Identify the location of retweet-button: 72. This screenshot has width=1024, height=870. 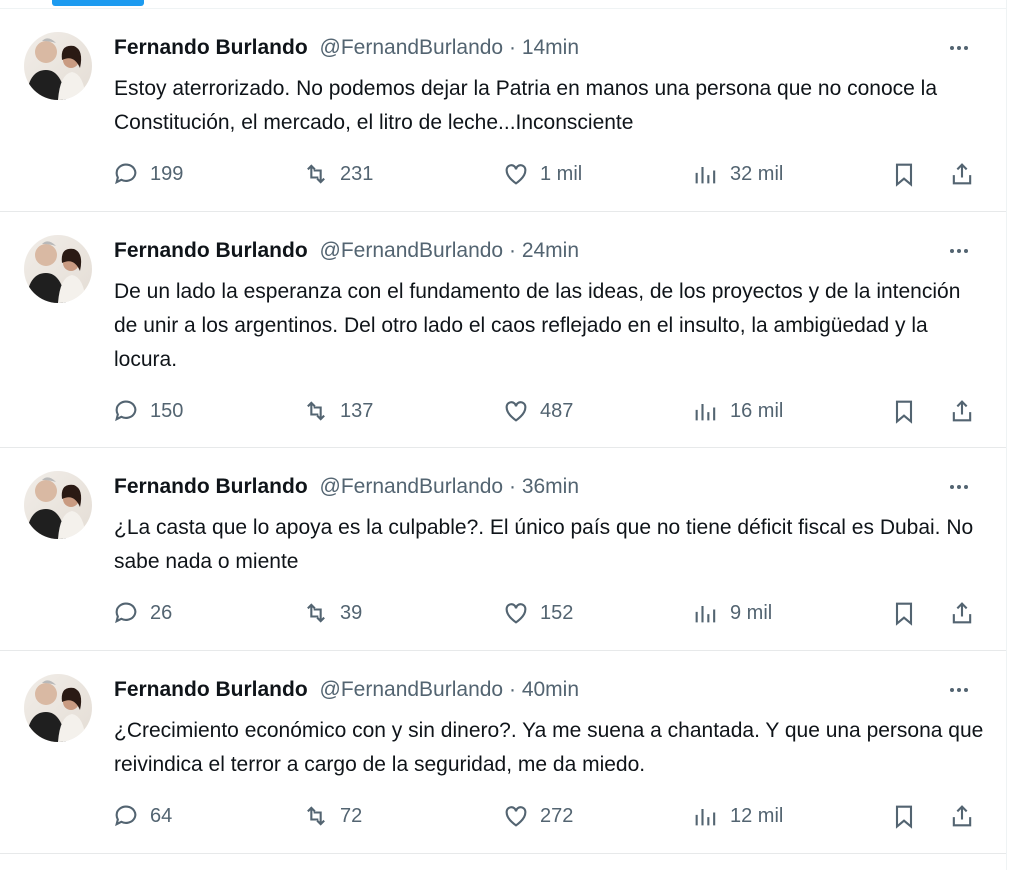
(332, 816).